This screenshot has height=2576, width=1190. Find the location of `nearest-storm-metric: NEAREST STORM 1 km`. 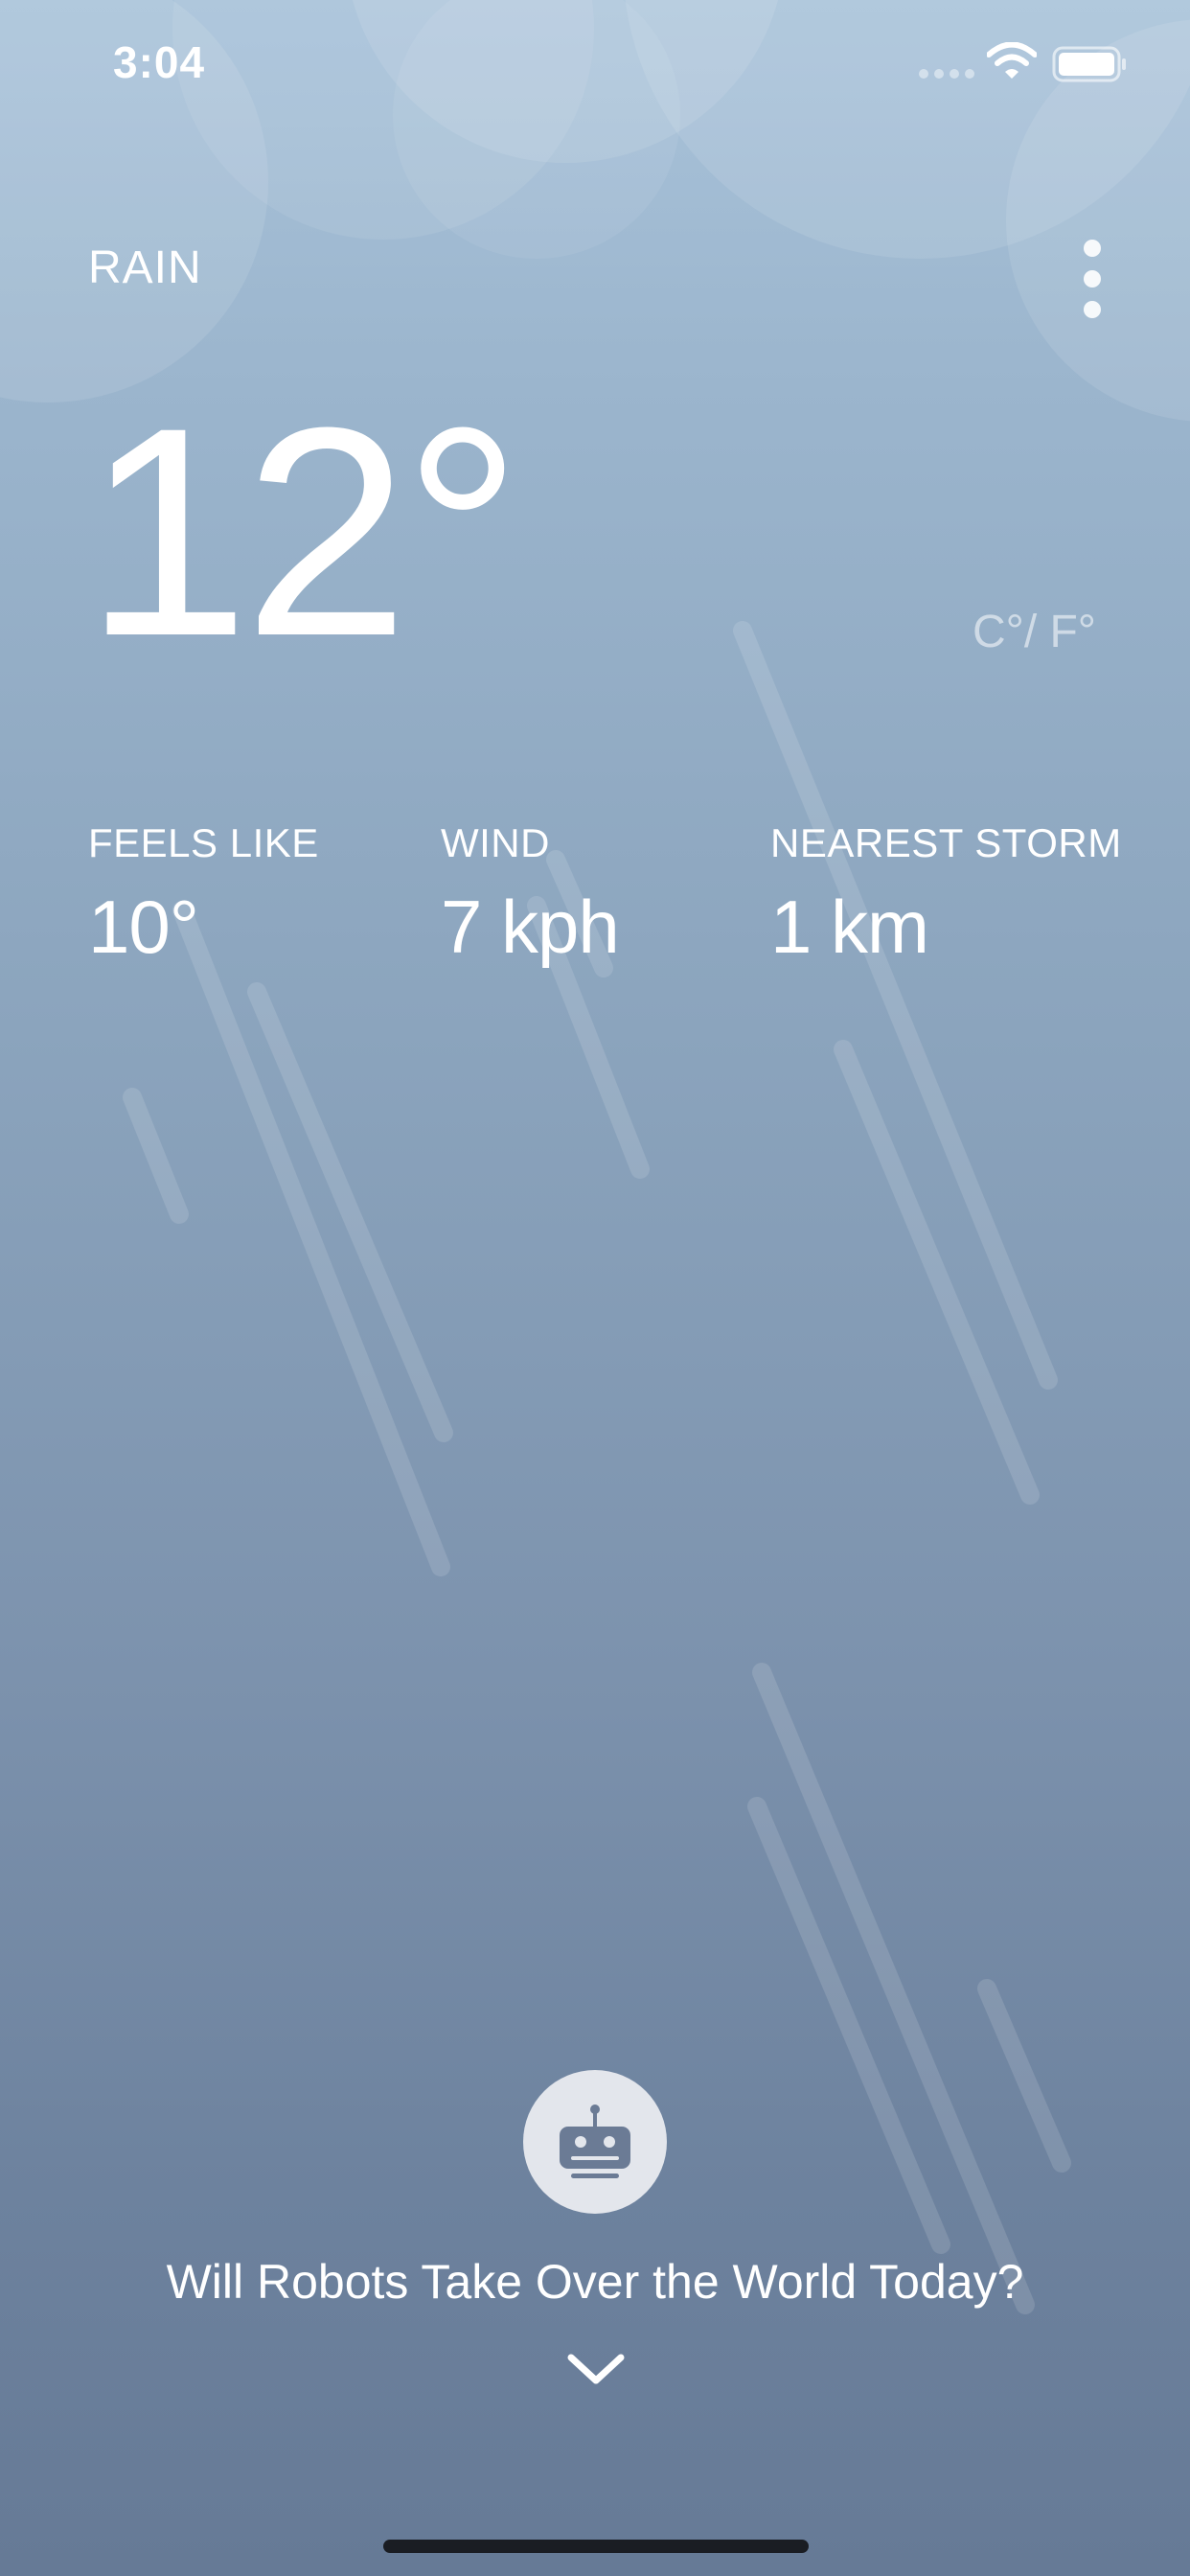

nearest-storm-metric: NEAREST STORM 1 km is located at coordinates (946, 895).